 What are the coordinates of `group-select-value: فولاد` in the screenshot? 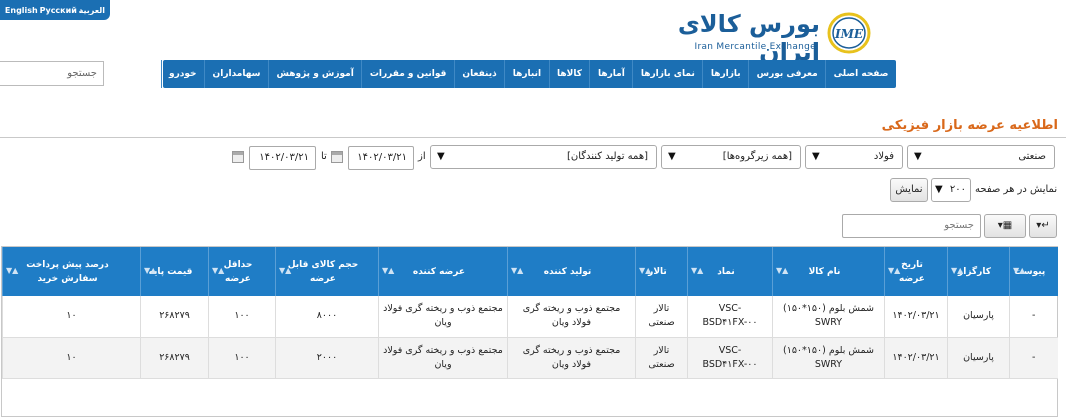 It's located at (883, 156).